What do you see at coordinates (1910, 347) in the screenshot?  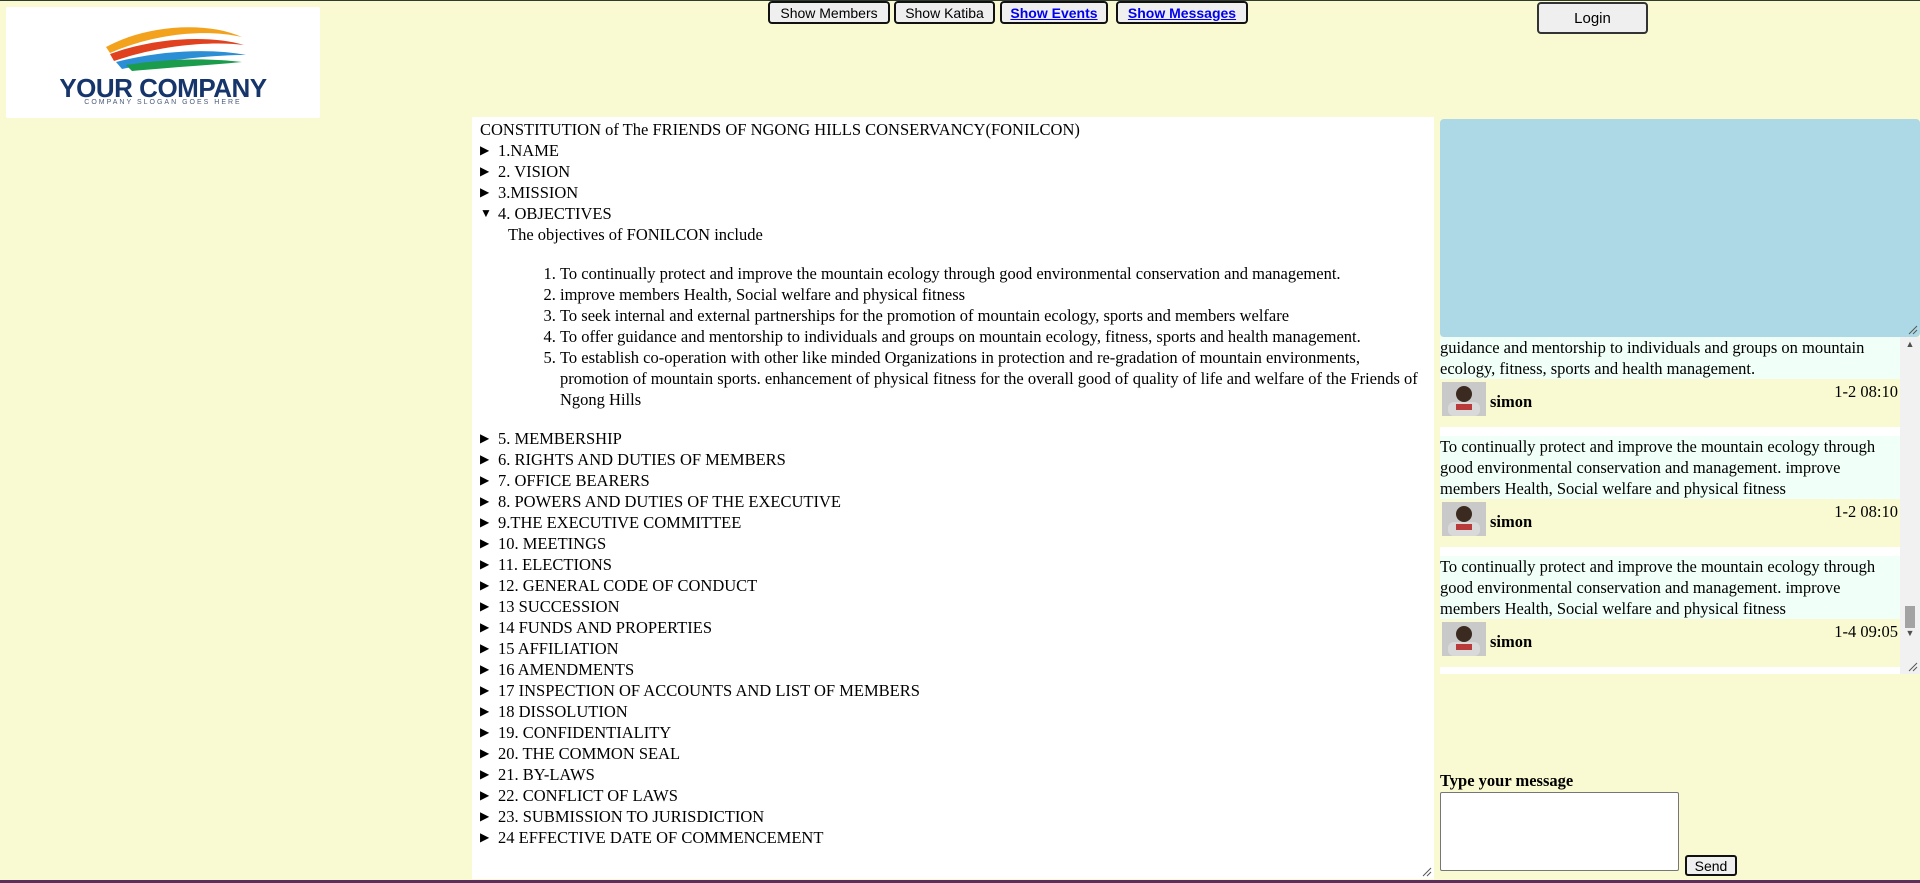 I see `scroll-up-icon: ▲` at bounding box center [1910, 347].